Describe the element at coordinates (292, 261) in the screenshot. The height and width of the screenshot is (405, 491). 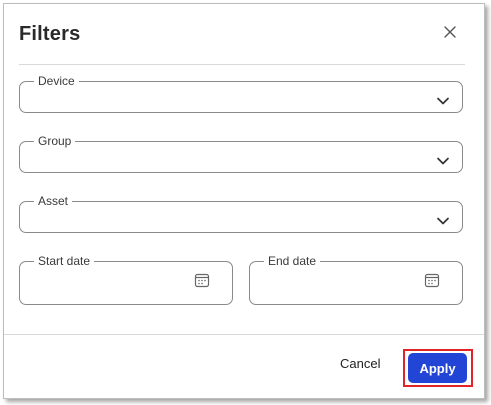
I see `end-date-label: End date` at that location.